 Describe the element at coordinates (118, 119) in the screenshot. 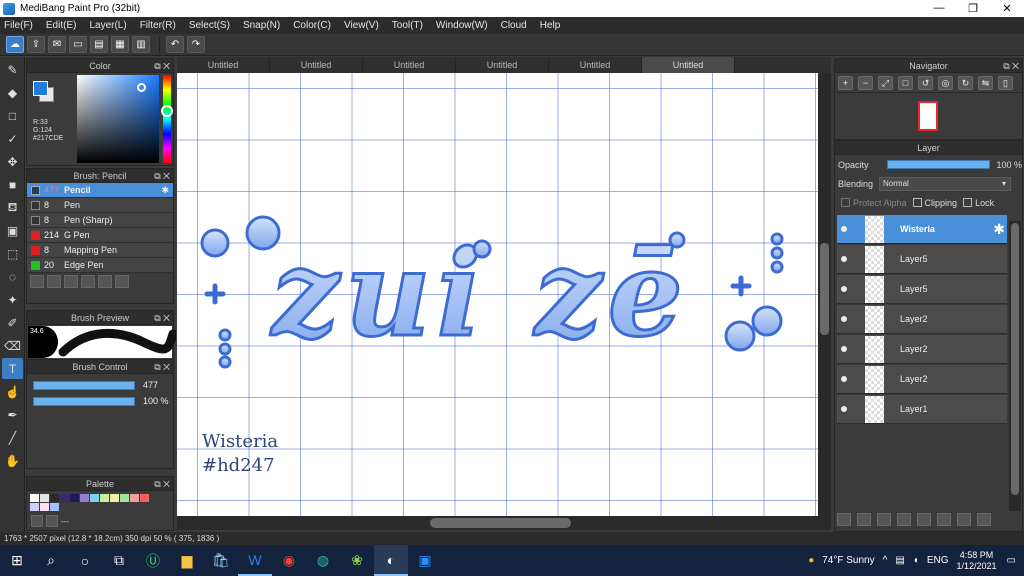

I see `saturation-value-picker` at that location.